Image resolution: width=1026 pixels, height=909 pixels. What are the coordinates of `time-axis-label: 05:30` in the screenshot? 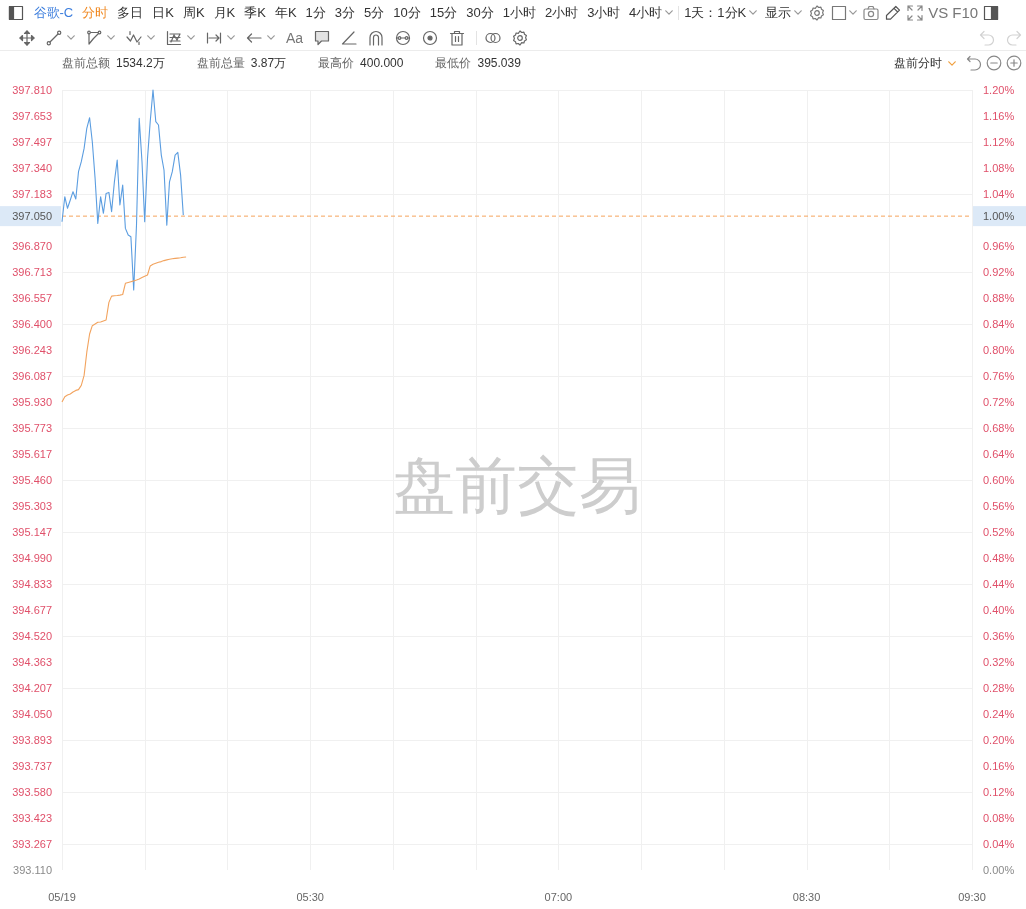 It's located at (310, 897).